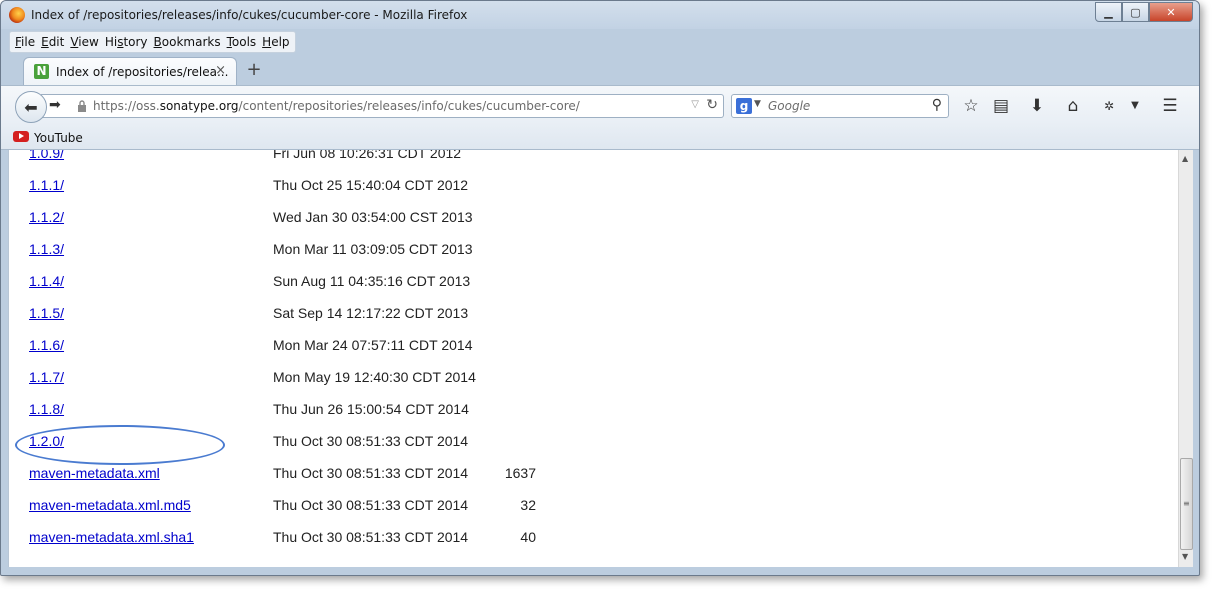  I want to click on listing-row: 1.1.7/Mon May 19 12:40:30 CDT 2014, so click(279, 379).